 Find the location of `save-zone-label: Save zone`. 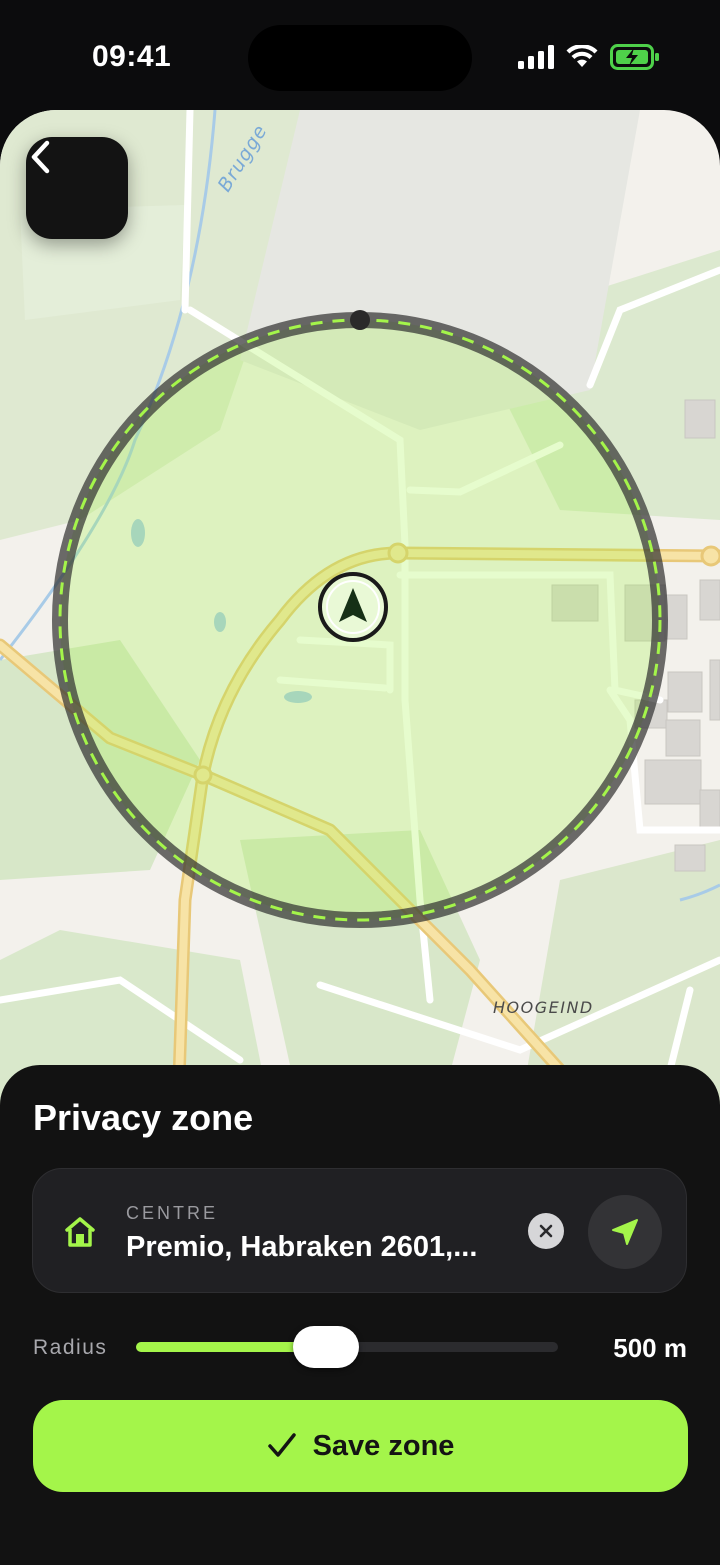

save-zone-label: Save zone is located at coordinates (383, 1445).